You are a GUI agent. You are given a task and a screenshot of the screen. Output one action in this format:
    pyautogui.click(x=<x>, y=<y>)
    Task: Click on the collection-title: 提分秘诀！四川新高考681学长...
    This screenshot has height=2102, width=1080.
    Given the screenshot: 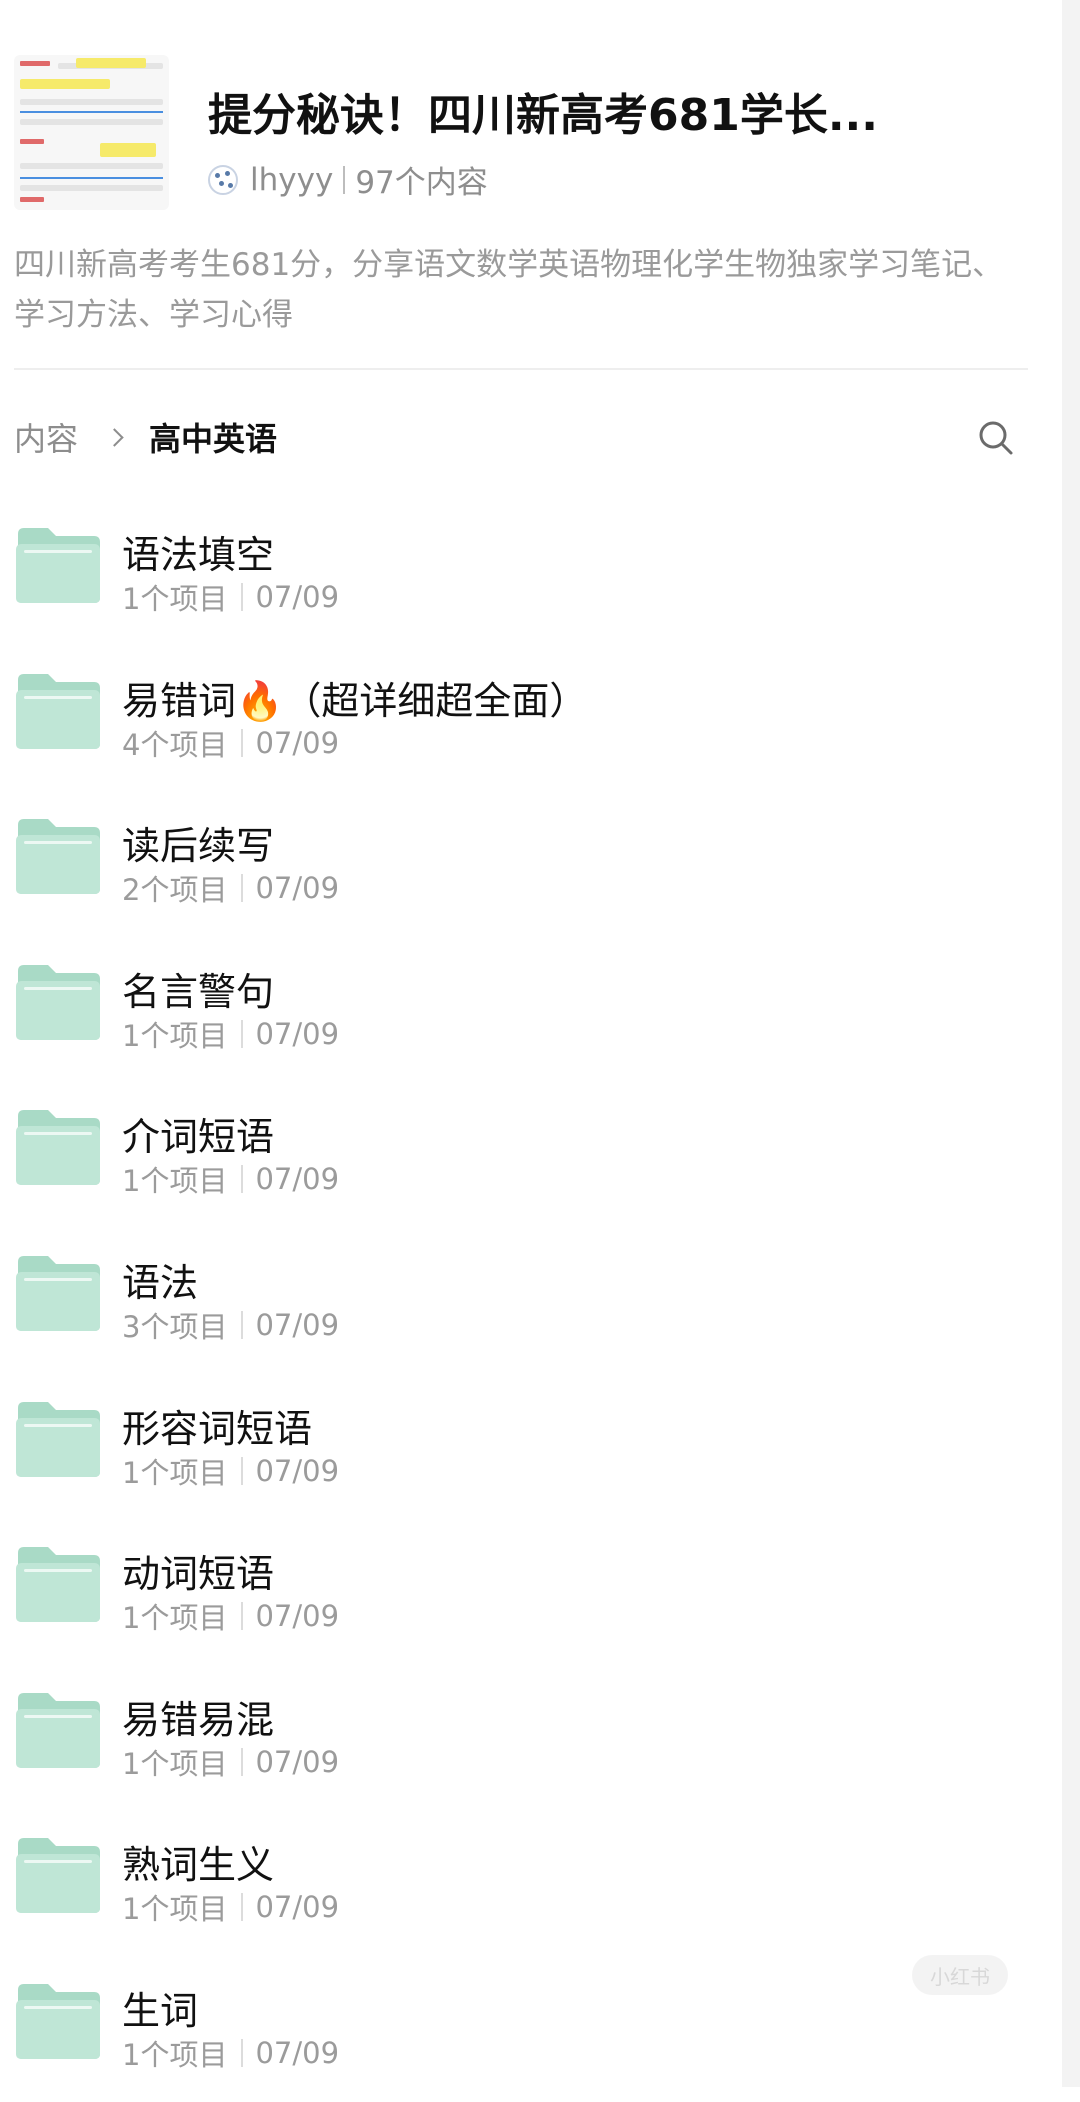 What is the action you would take?
    pyautogui.click(x=543, y=115)
    